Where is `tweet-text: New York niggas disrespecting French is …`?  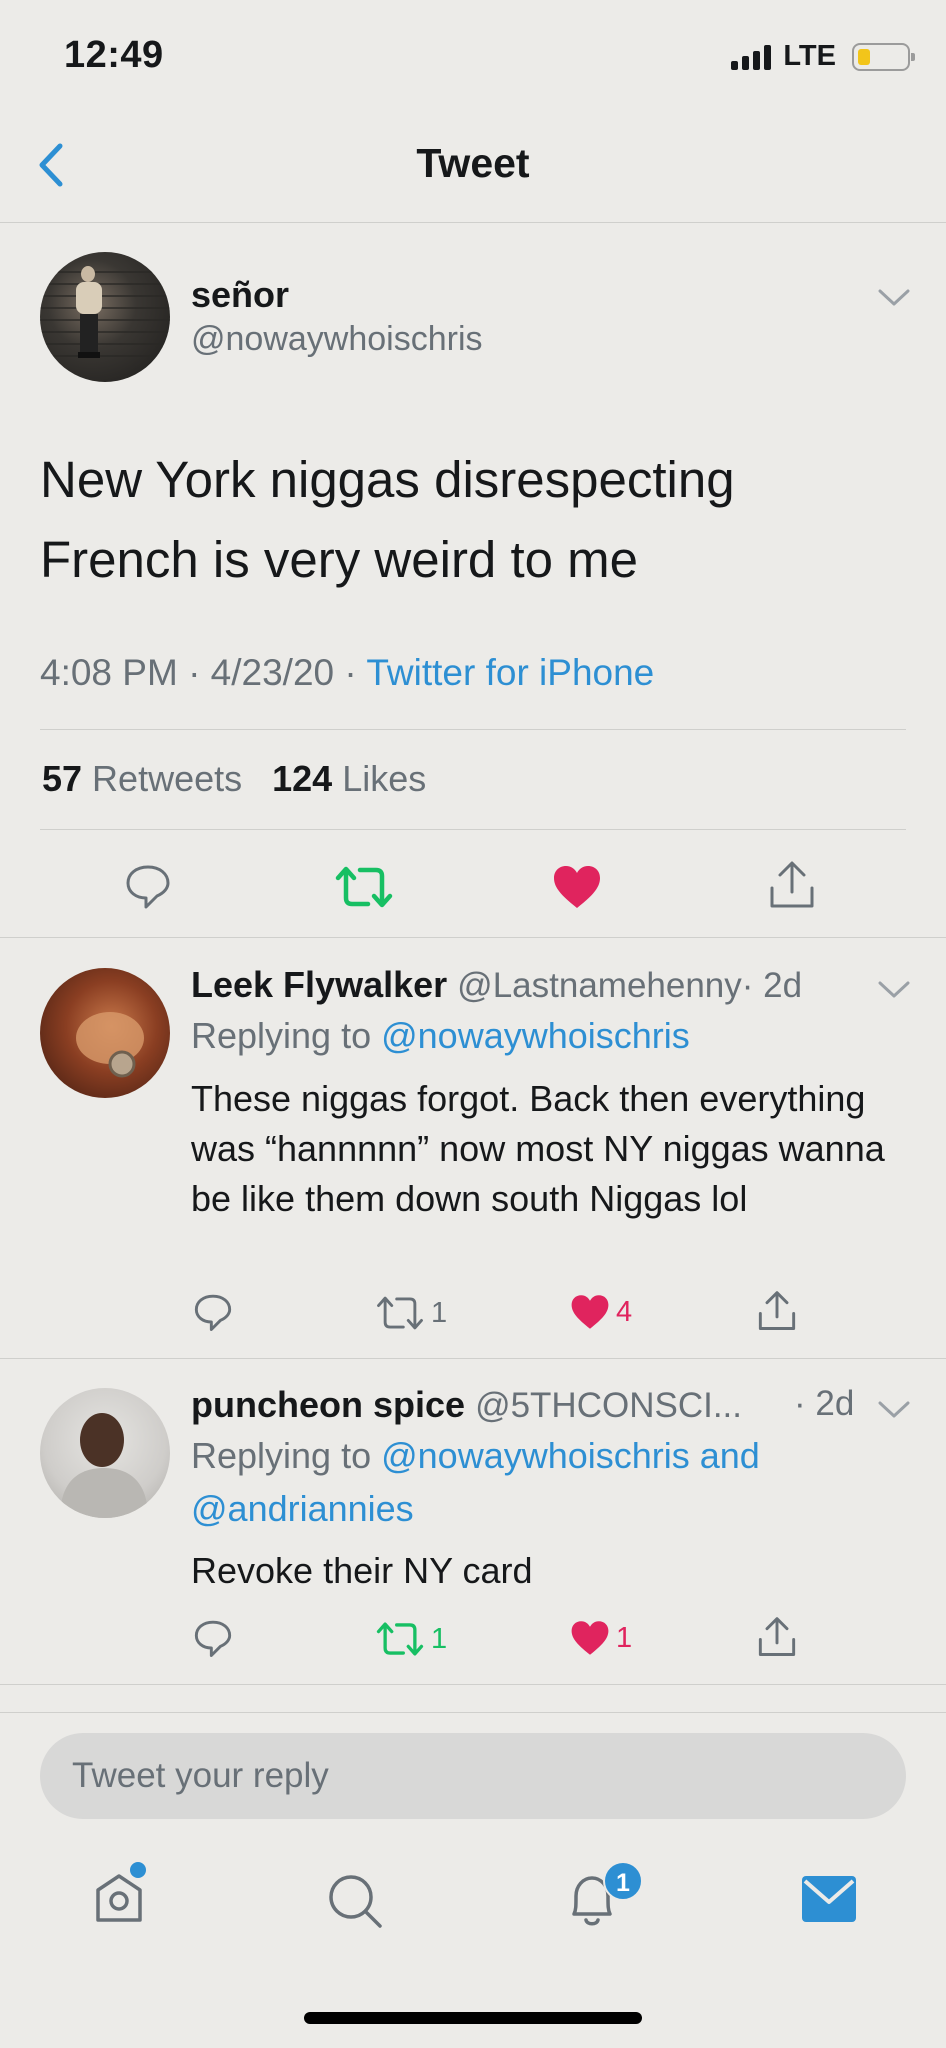 tweet-text: New York niggas disrespecting French is … is located at coordinates (387, 519).